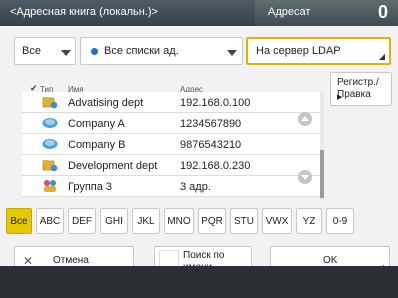 The height and width of the screenshot is (298, 398). I want to click on list-item: Company B 9876543210, so click(172, 144).